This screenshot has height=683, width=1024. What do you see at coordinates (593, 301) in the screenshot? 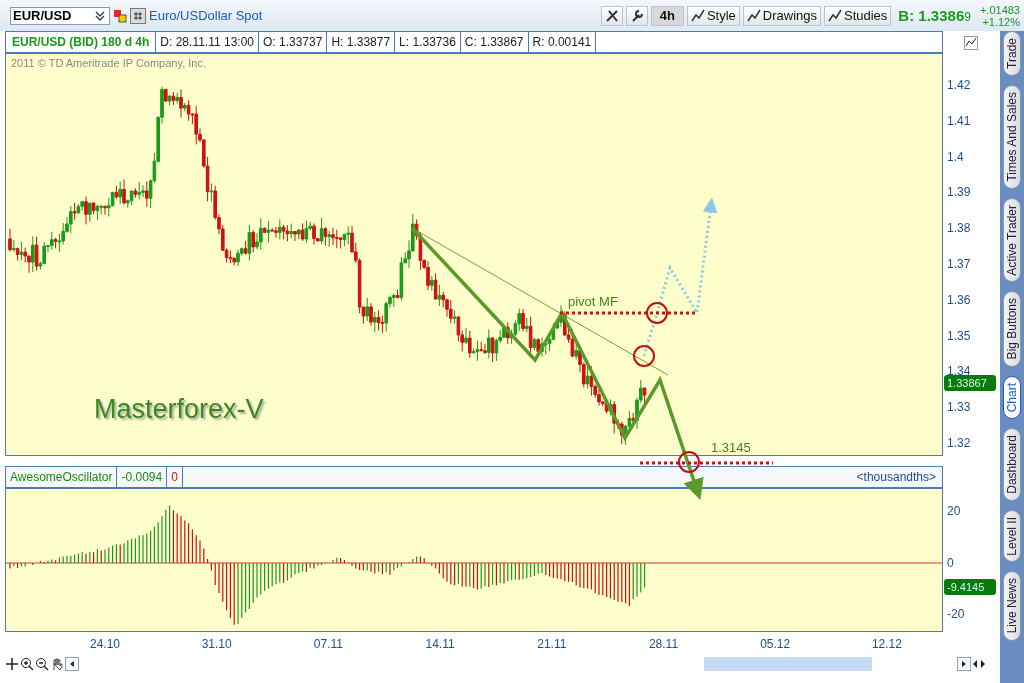
I see `chart-annotation: pivot MF` at bounding box center [593, 301].